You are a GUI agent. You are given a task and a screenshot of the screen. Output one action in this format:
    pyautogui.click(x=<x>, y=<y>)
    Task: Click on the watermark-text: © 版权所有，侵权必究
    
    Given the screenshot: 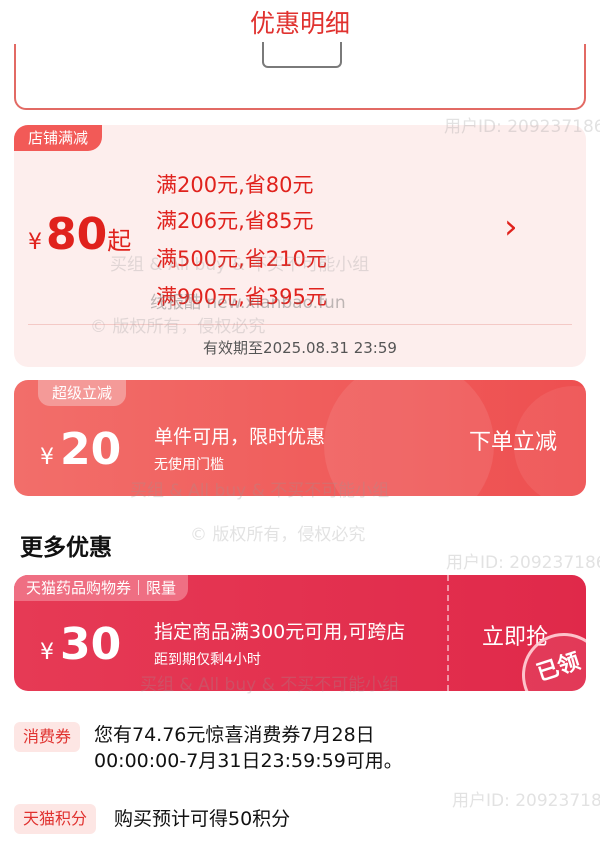 What is the action you would take?
    pyautogui.click(x=278, y=535)
    